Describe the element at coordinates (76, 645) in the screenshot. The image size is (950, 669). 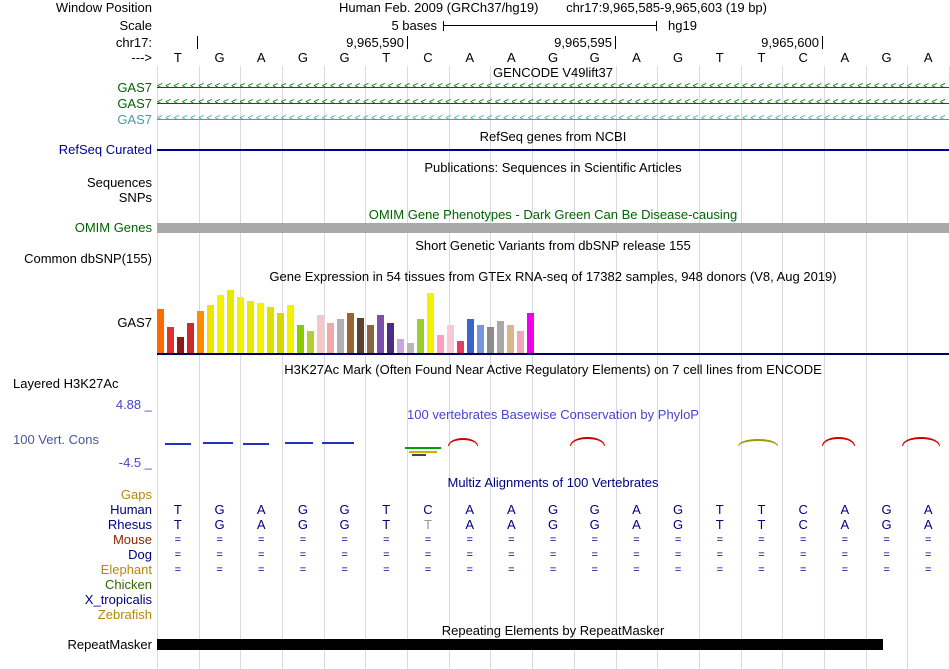
I see `repeatmasker-label: RepeatMasker` at that location.